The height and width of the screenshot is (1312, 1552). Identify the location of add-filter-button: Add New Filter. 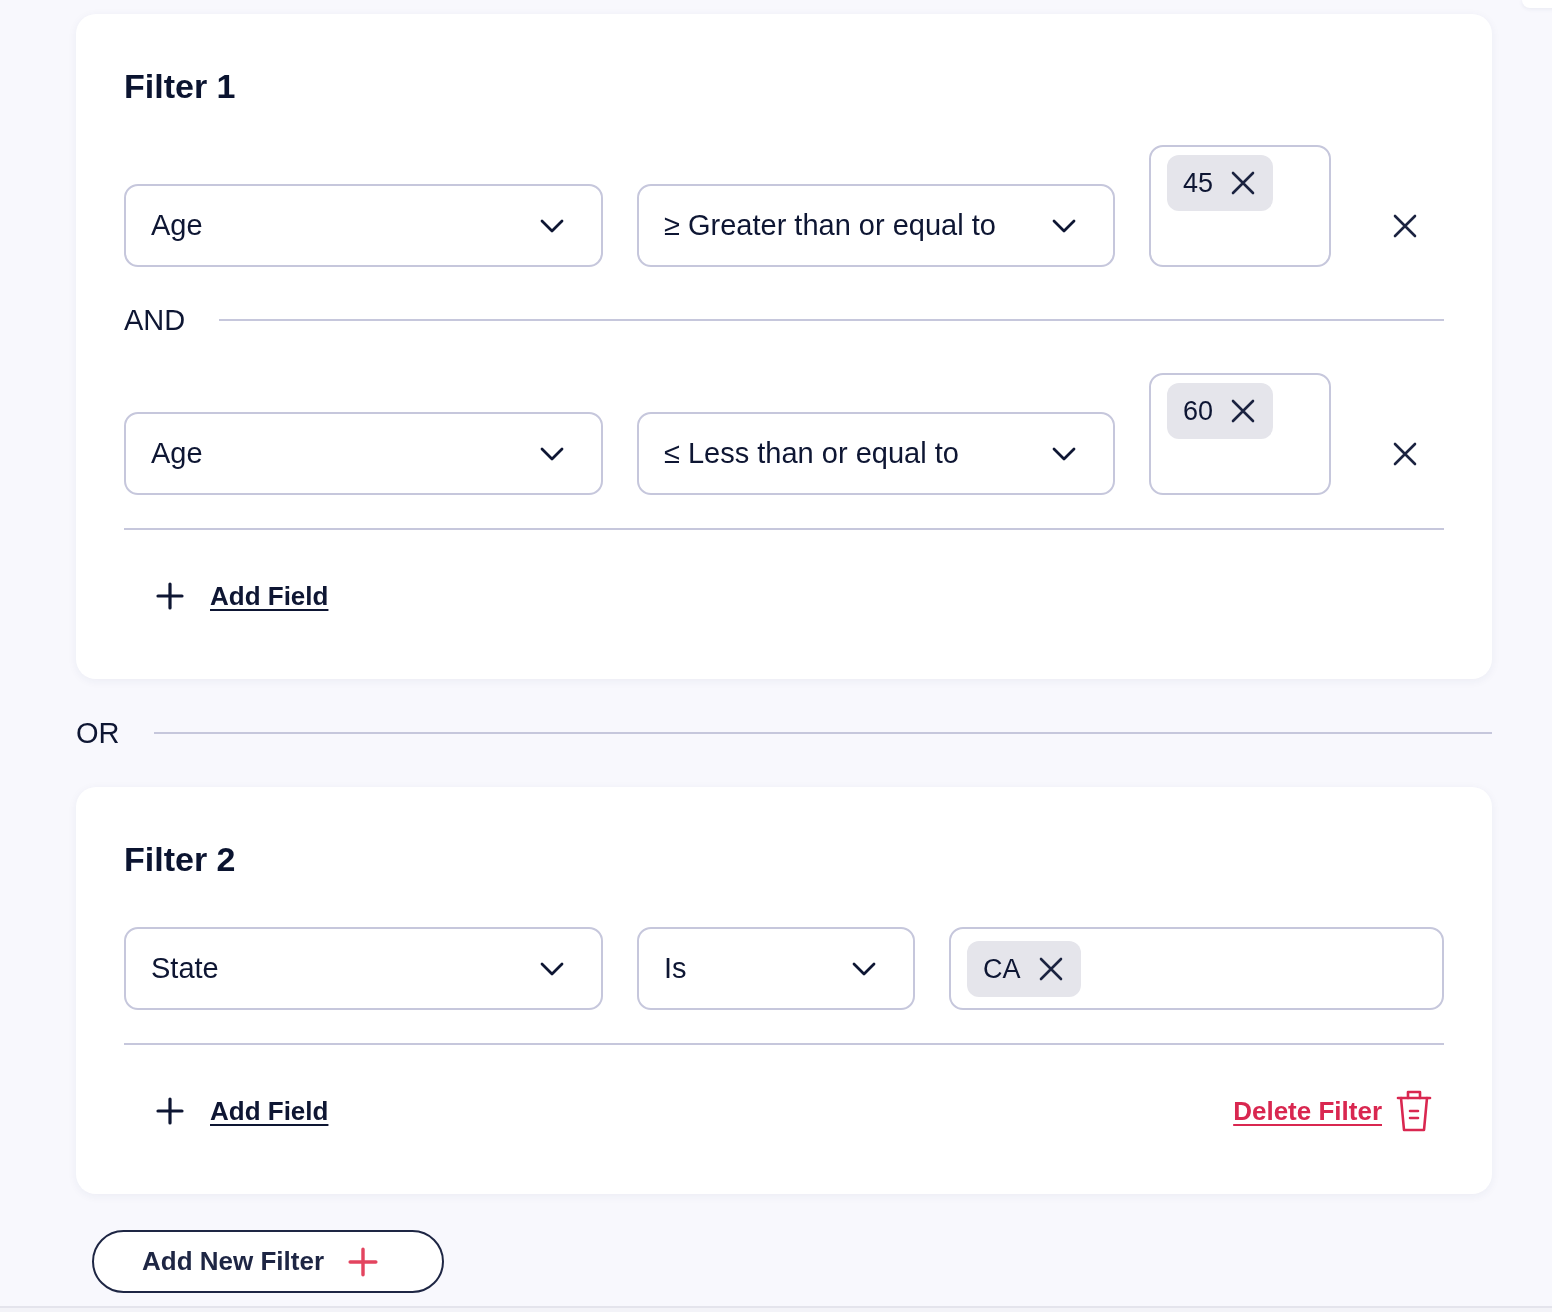
(268, 1261).